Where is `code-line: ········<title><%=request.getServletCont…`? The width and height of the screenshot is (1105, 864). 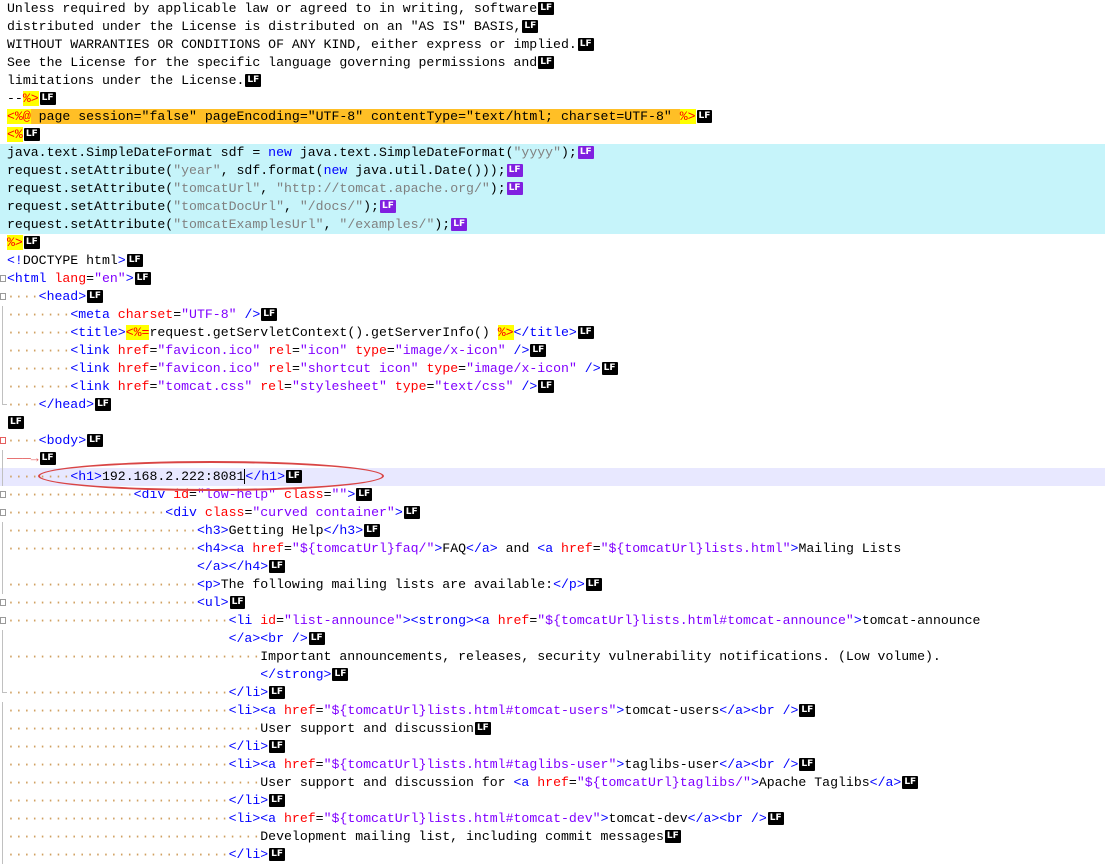
code-line: ········<title><%=request.getServletCont… is located at coordinates (552, 333).